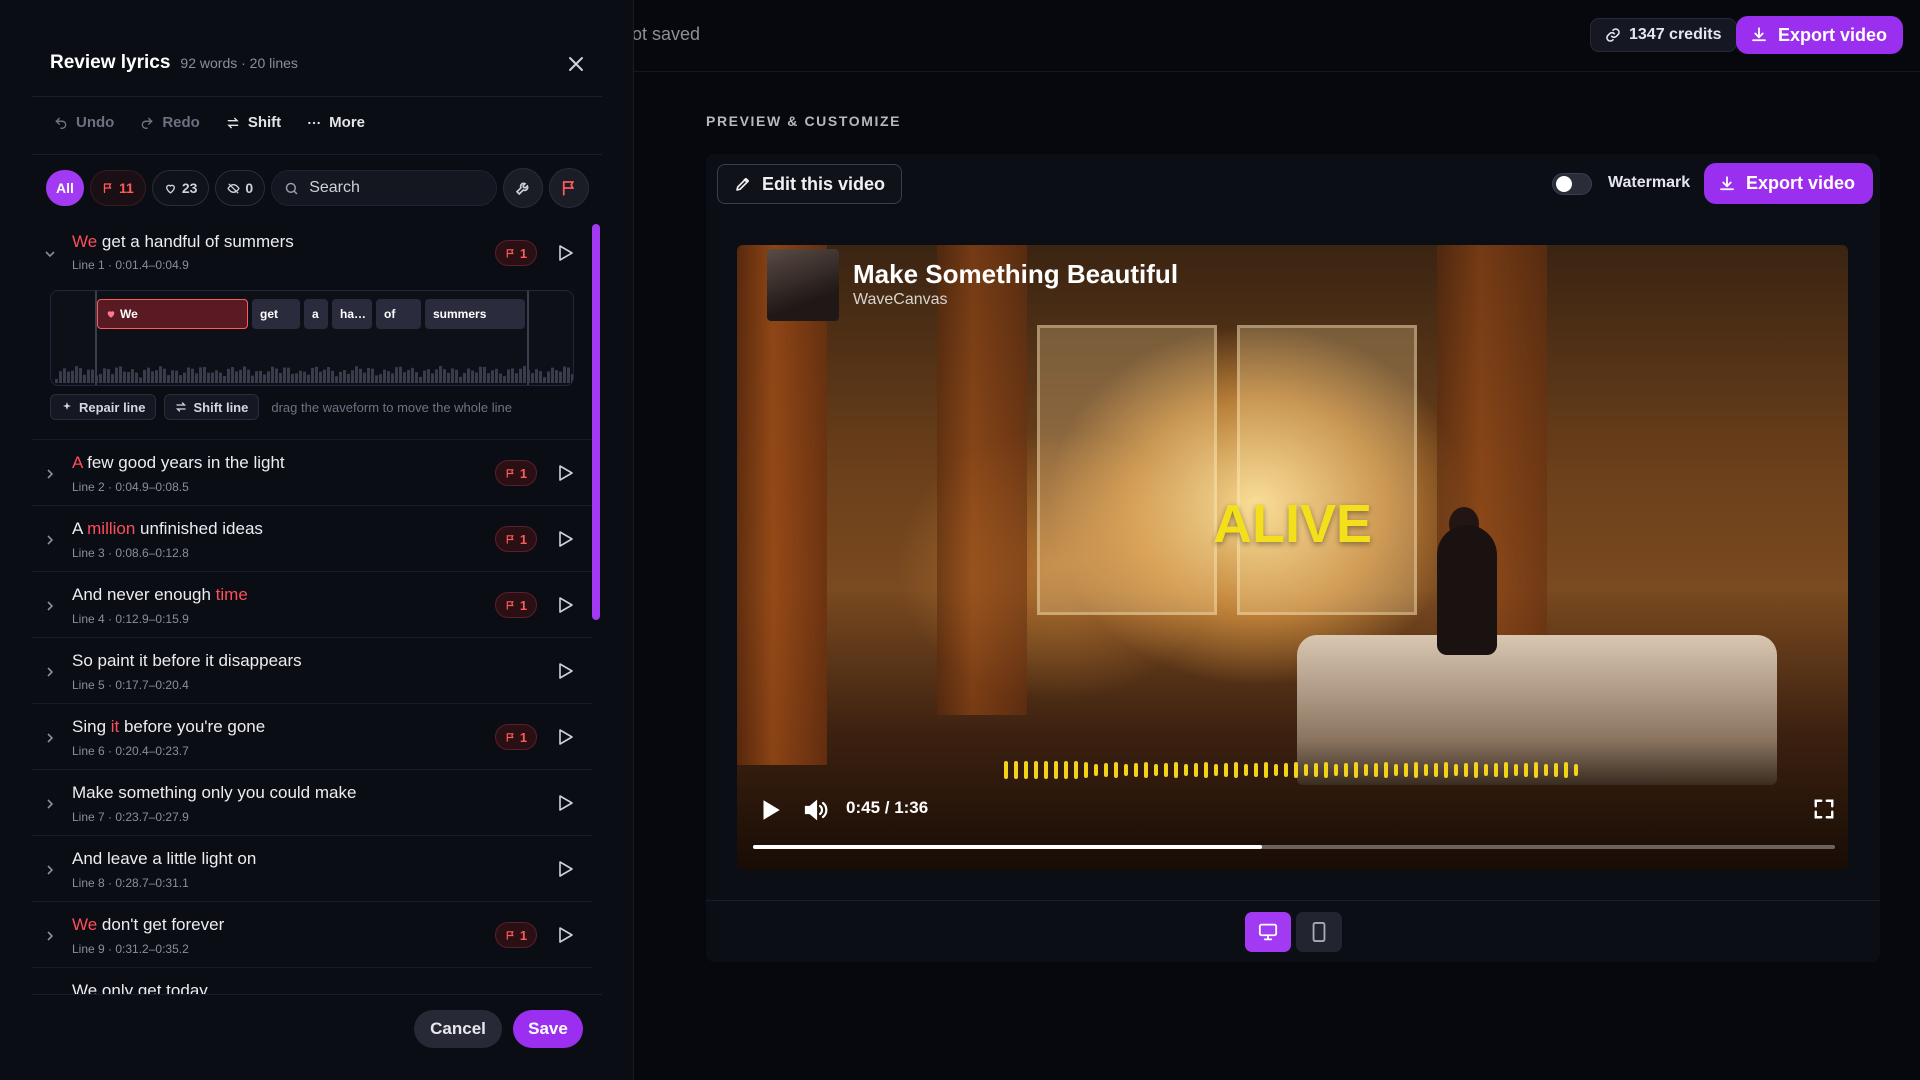  I want to click on shift-button: Shift, so click(253, 122).